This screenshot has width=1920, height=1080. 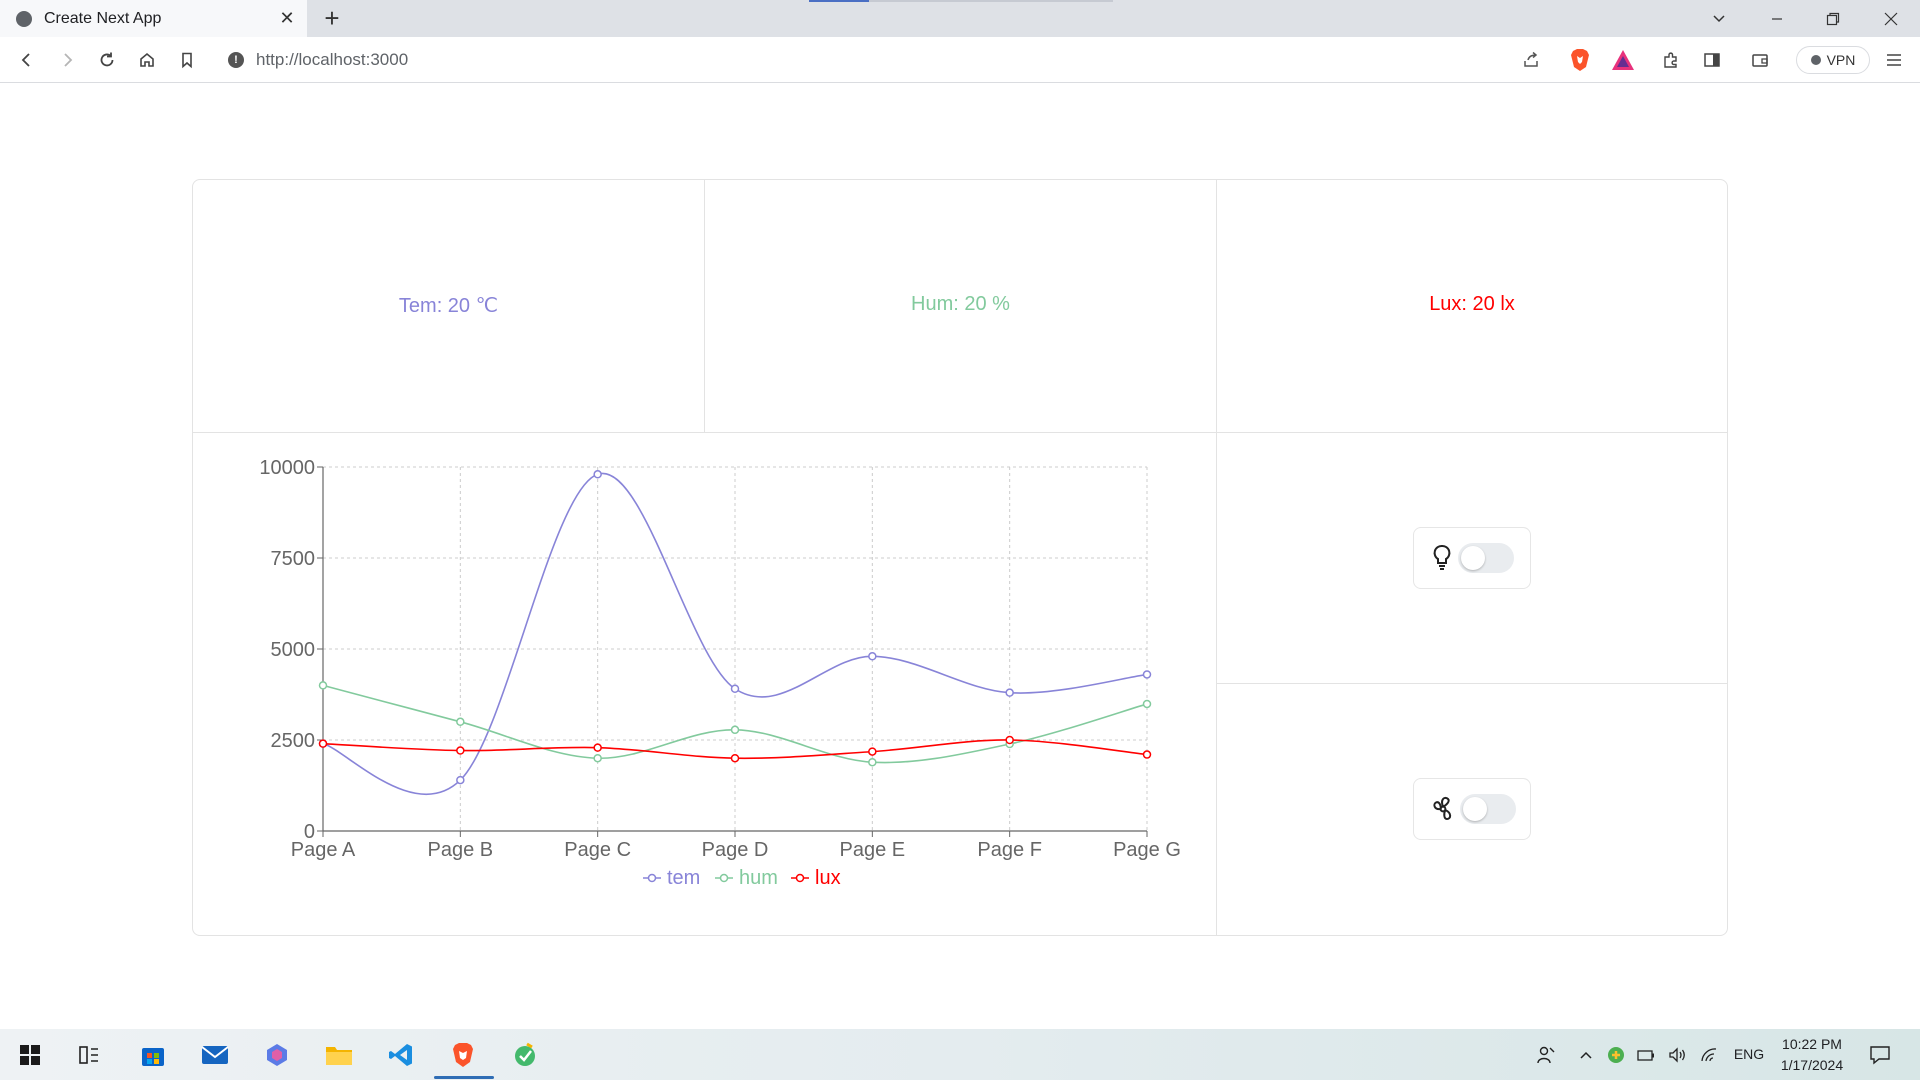 I want to click on language-indicator: ENG, so click(x=1749, y=1054).